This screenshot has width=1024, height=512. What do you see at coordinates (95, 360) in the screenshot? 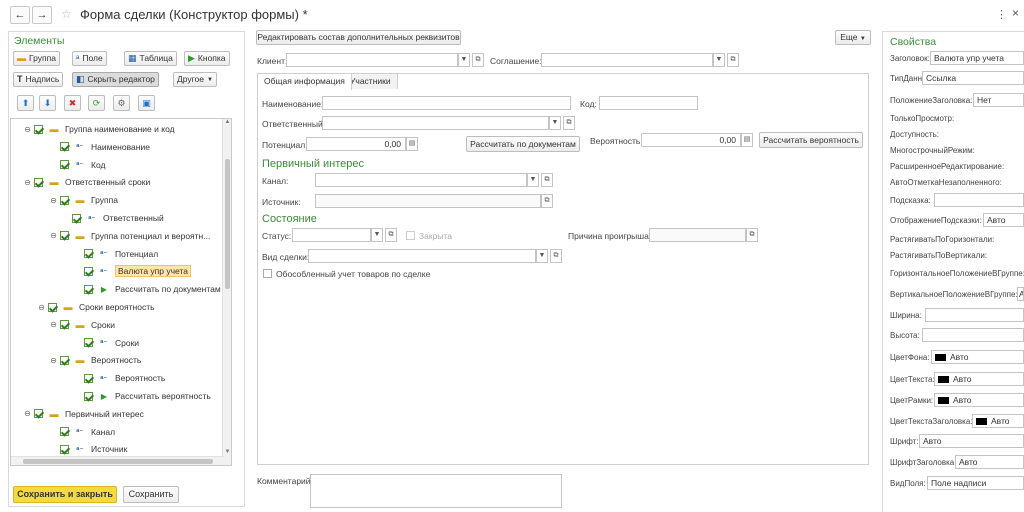
I see `tree-item: ⊖ ▬ Вероятность` at bounding box center [95, 360].